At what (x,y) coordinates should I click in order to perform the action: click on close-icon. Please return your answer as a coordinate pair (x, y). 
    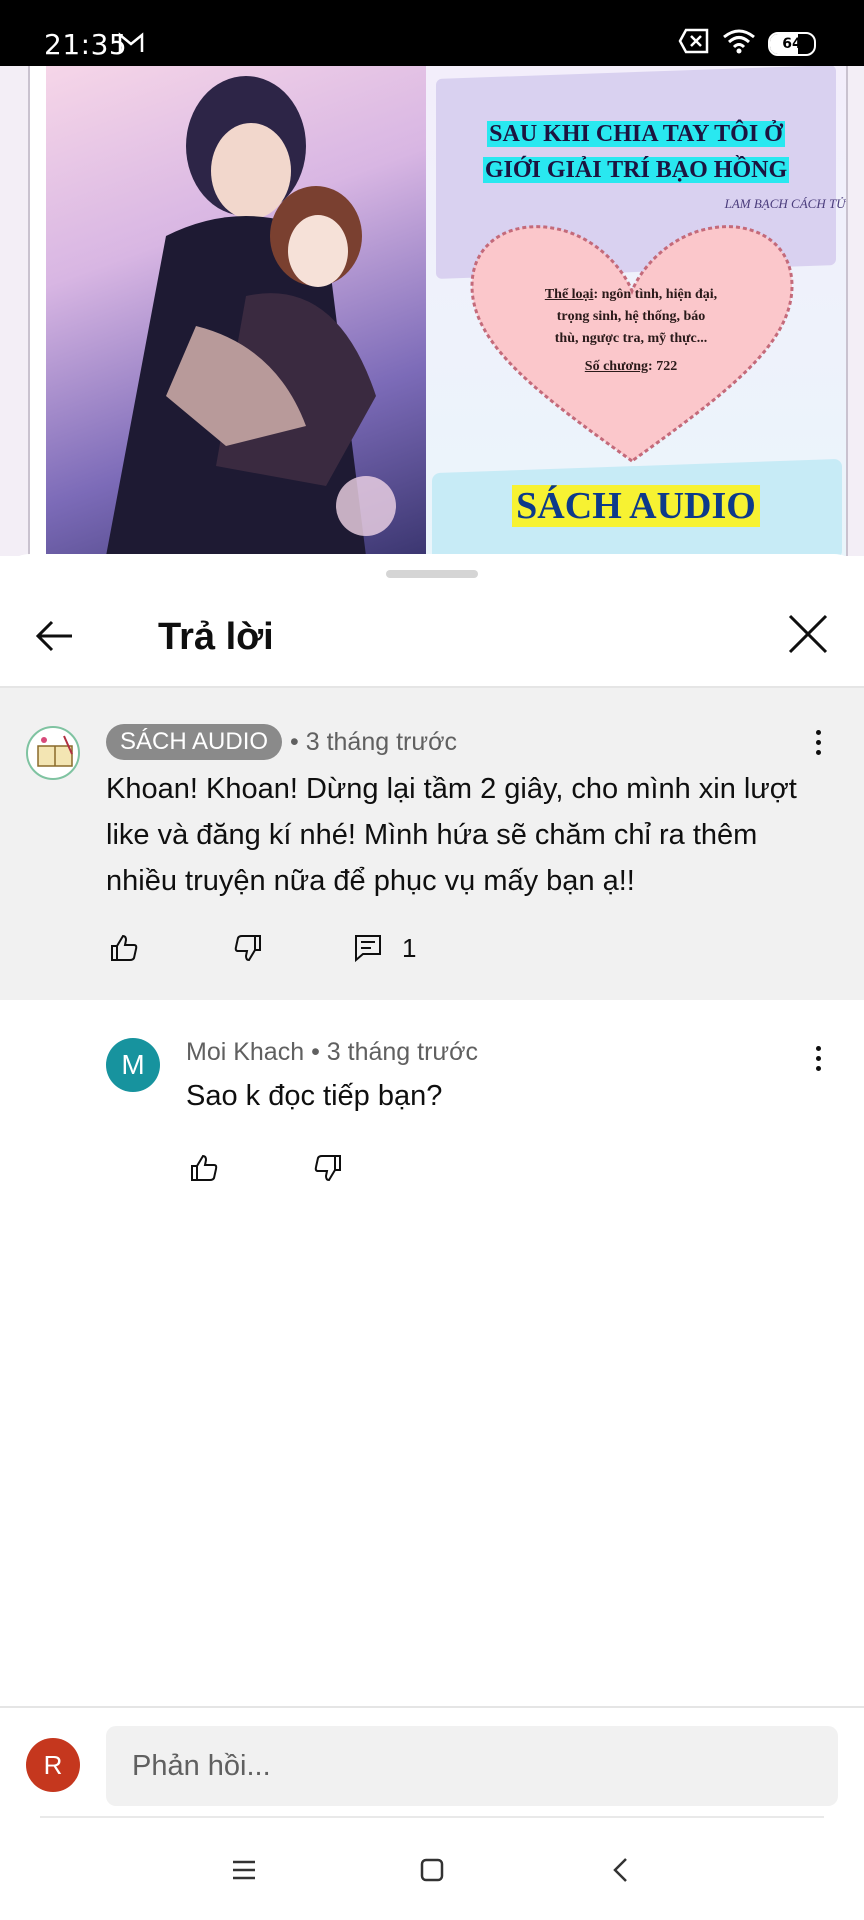
    Looking at the image, I should click on (808, 634).